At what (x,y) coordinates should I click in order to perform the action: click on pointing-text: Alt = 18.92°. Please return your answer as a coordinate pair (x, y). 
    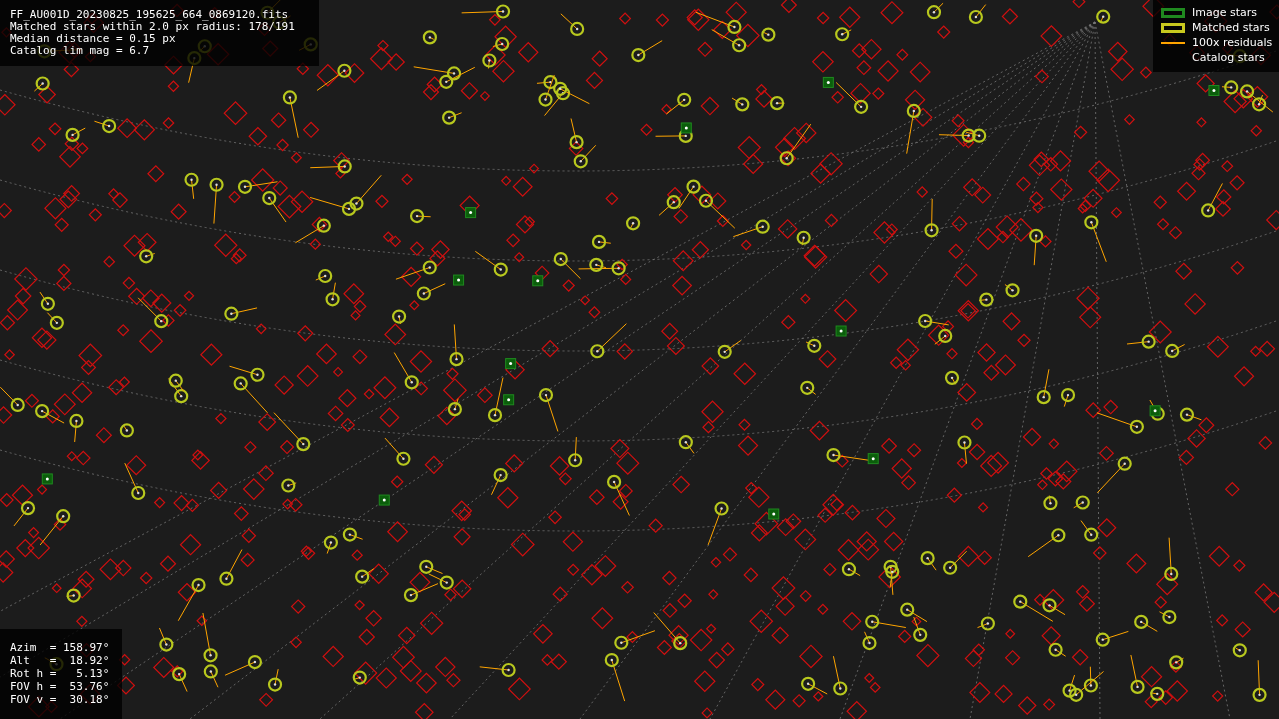
    Looking at the image, I should click on (60, 660).